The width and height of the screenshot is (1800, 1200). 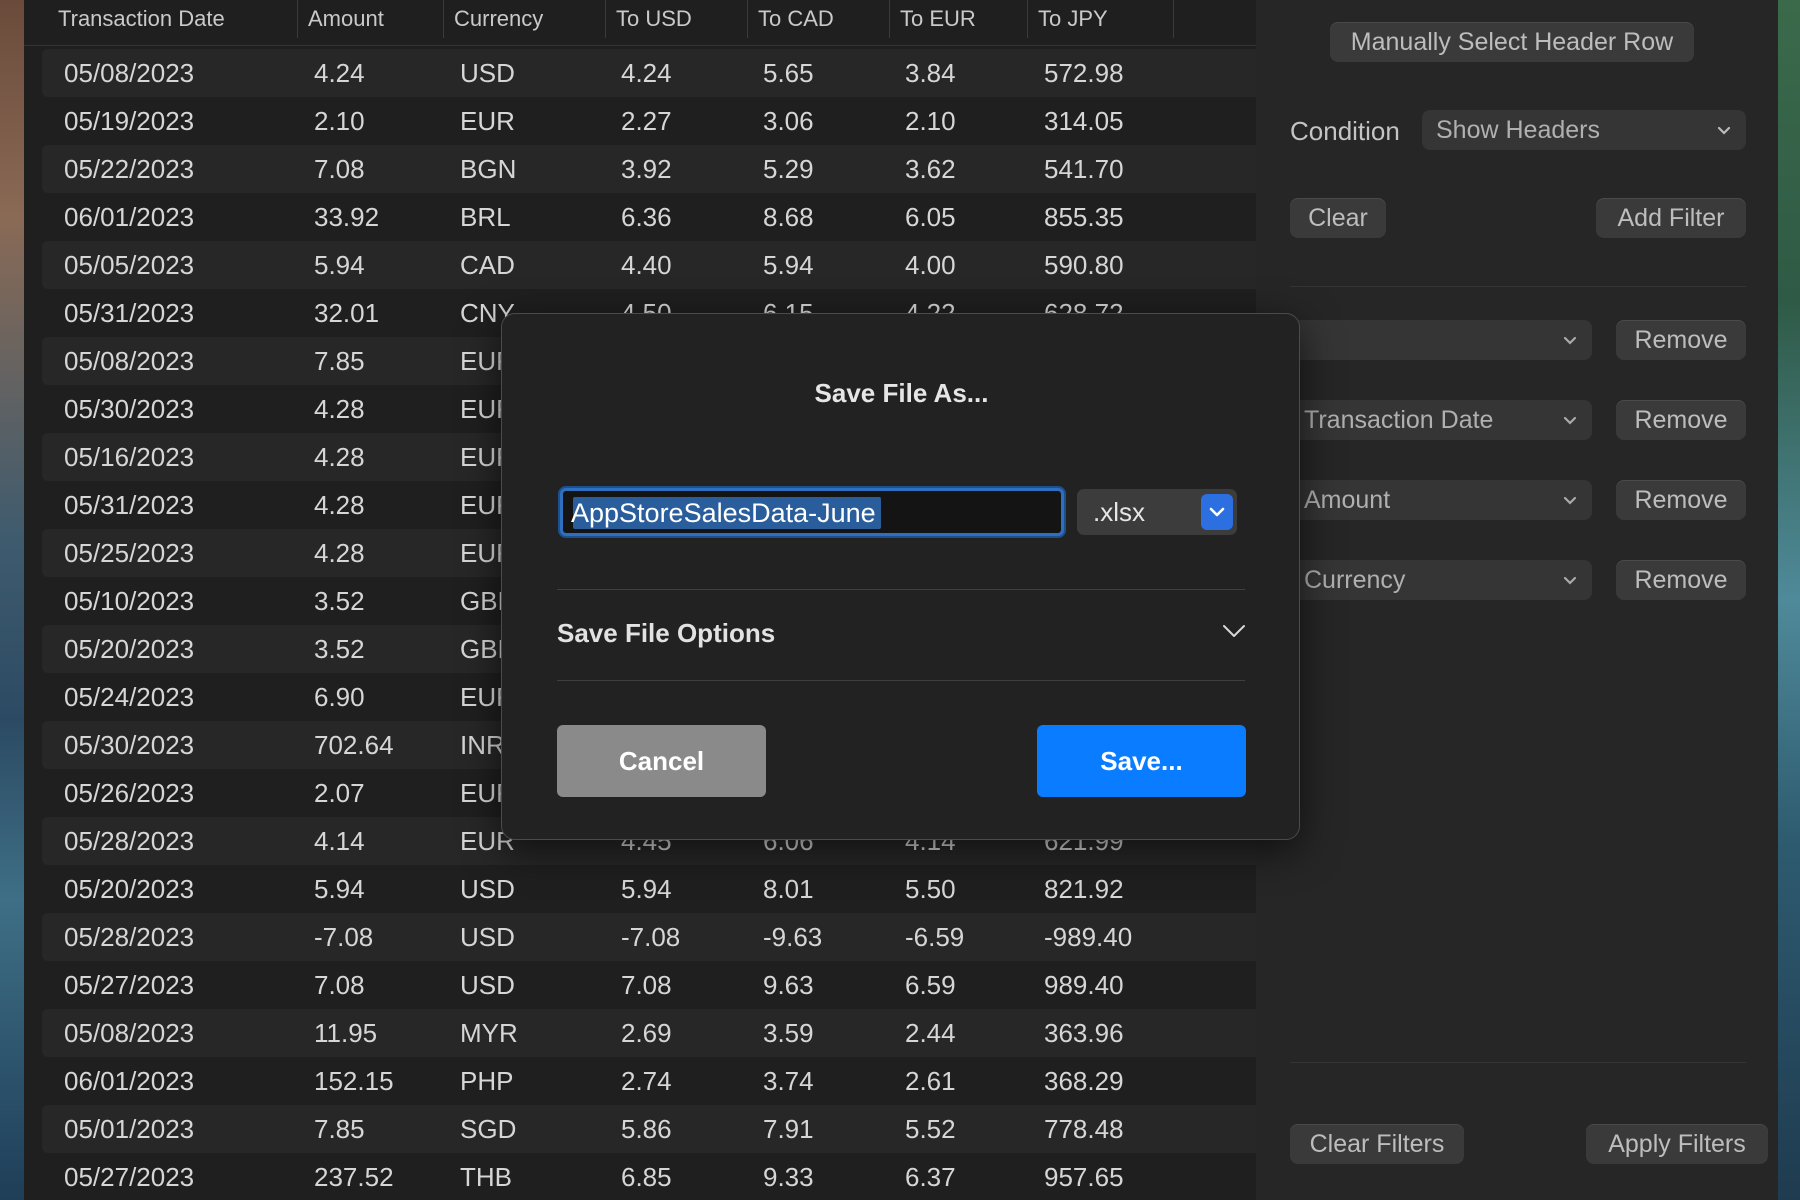 I want to click on file-extension-select: .xlsx, so click(x=1157, y=512).